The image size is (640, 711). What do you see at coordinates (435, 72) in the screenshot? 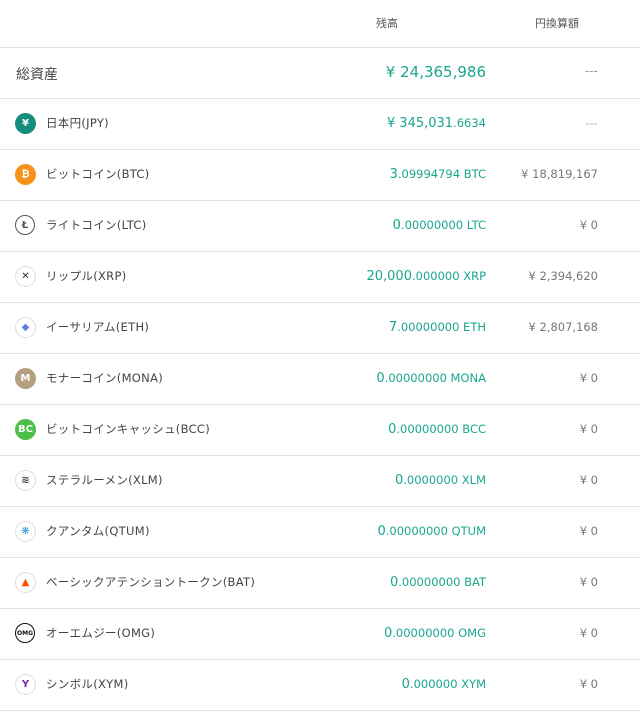
I see `total-assets-amount: ¥ 24,365,986` at bounding box center [435, 72].